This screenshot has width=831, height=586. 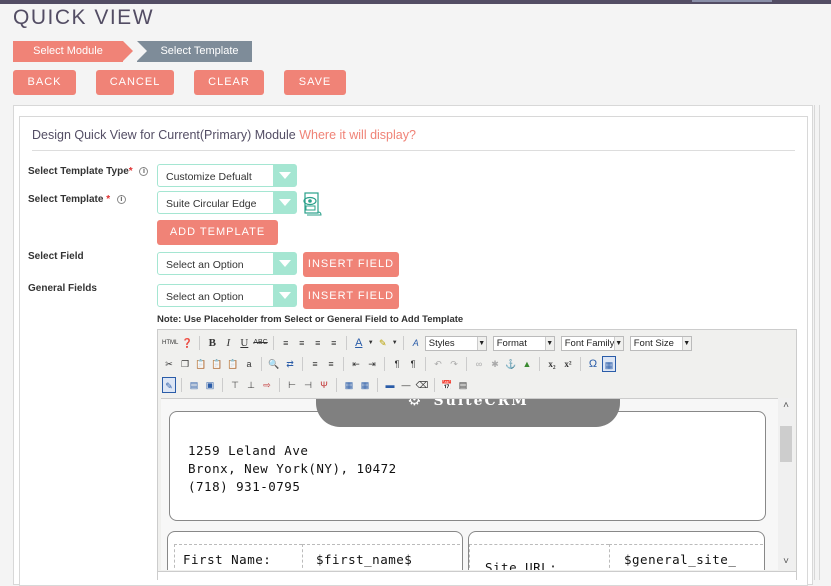 What do you see at coordinates (44, 82) in the screenshot?
I see `back-button: BACK` at bounding box center [44, 82].